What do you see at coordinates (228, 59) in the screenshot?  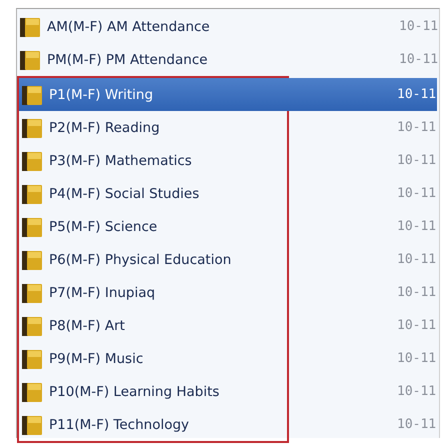 I see `list-item: PM(M-F) PM Attendance 10-11` at bounding box center [228, 59].